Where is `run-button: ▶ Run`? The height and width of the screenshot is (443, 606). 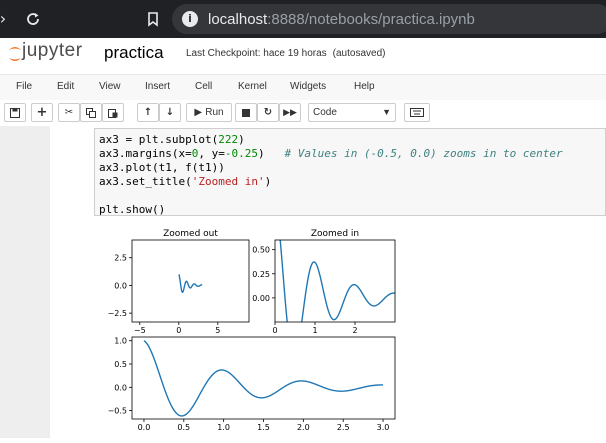 run-button: ▶ Run is located at coordinates (209, 112).